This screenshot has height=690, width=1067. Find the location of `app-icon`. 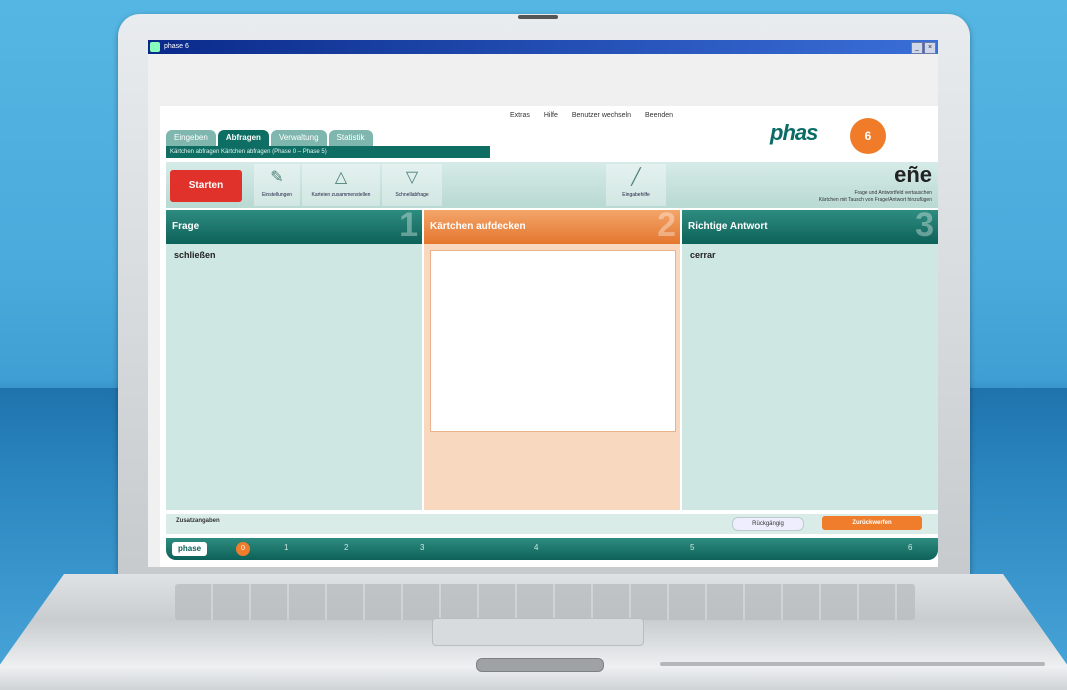

app-icon is located at coordinates (155, 47).